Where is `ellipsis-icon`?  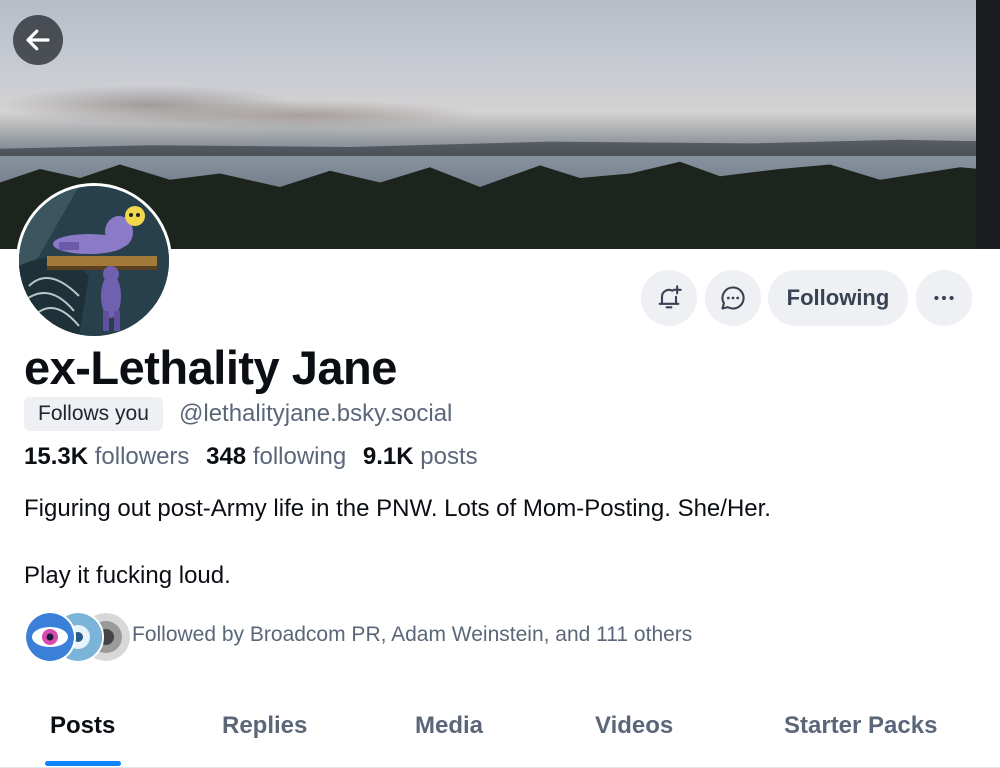 ellipsis-icon is located at coordinates (944, 298).